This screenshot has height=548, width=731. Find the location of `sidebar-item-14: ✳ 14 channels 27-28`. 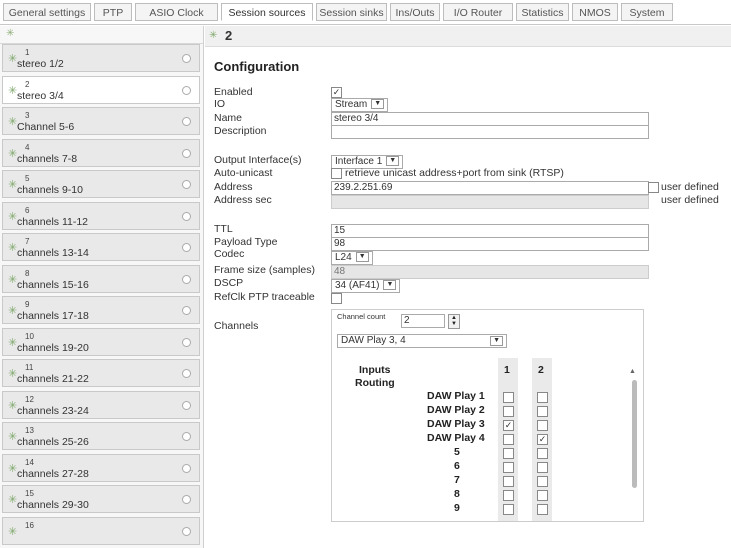

sidebar-item-14: ✳ 14 channels 27-28 is located at coordinates (101, 467).